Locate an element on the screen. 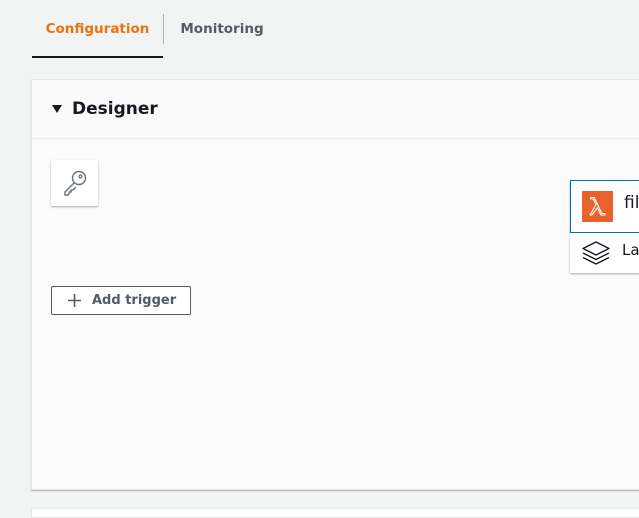 Image resolution: width=639 pixels, height=518 pixels. add-trigger-button: Add trigger is located at coordinates (121, 300).